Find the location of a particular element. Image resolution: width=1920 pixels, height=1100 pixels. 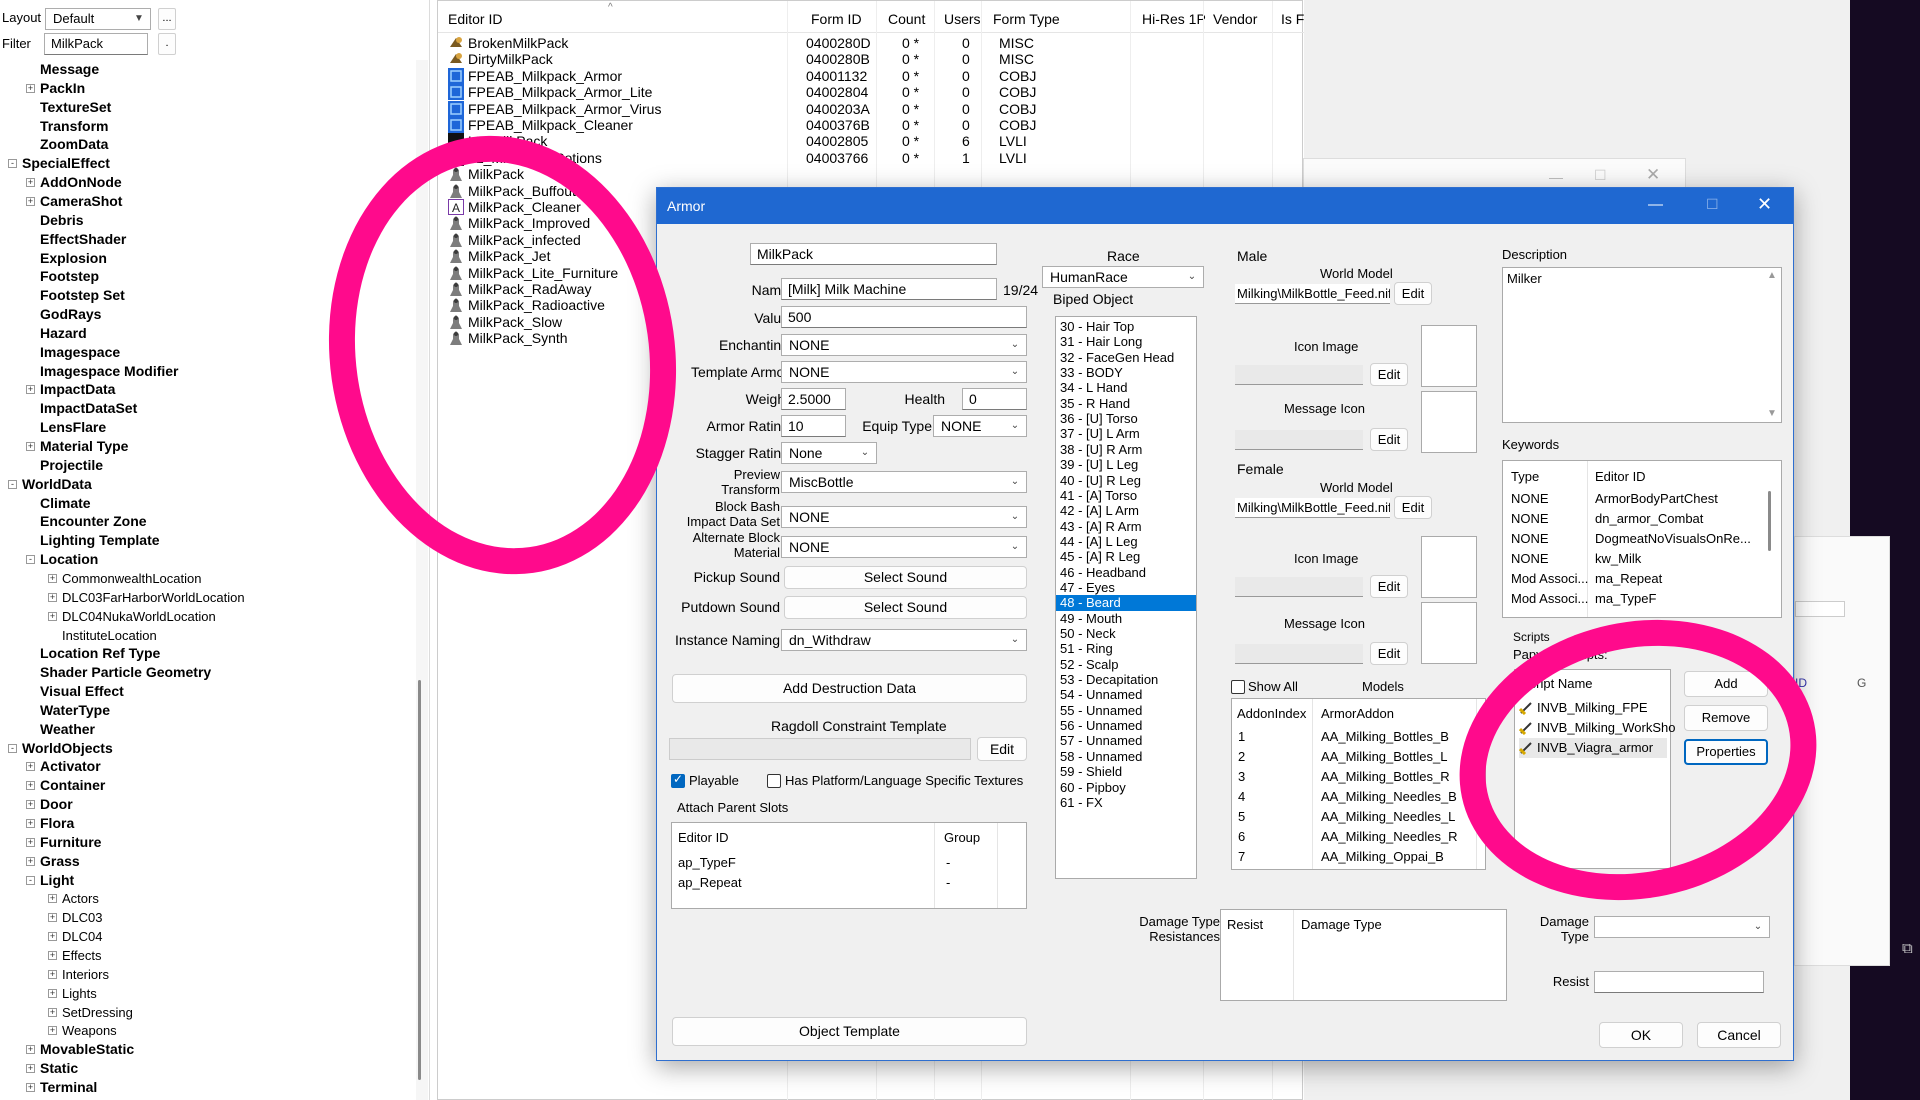

armor-rating-input: 10 is located at coordinates (813, 426).